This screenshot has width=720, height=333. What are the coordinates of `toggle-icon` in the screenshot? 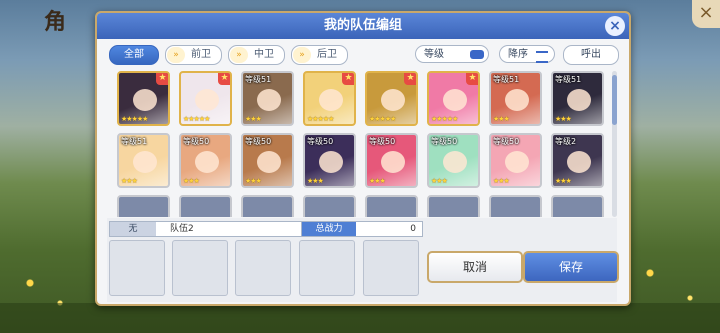 It's located at (477, 54).